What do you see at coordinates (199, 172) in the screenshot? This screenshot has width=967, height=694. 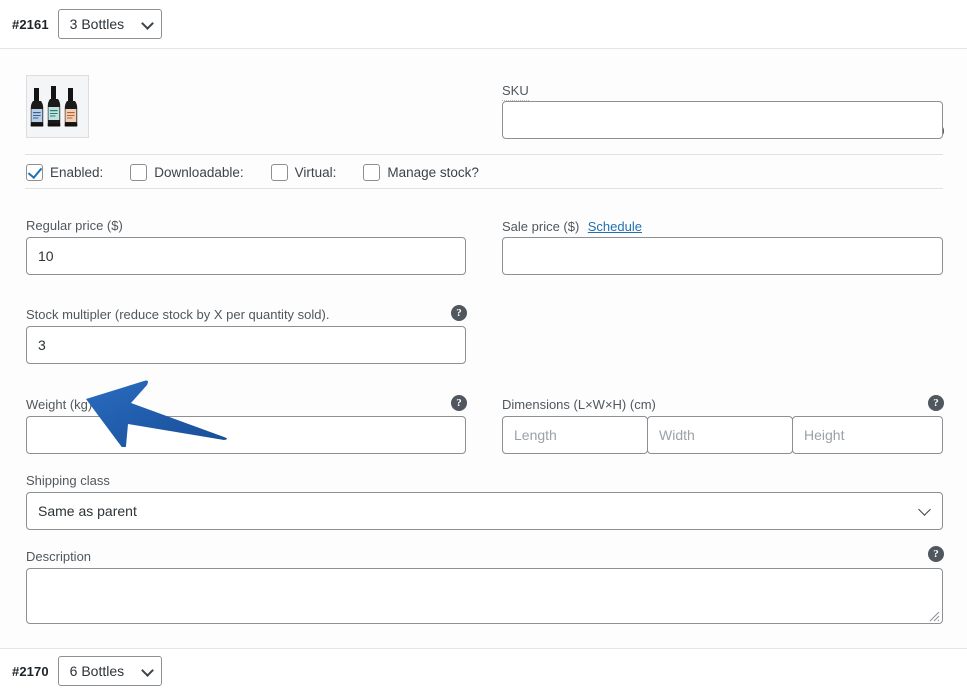 I see `checkbox-downloadable-label: Downloadable:` at bounding box center [199, 172].